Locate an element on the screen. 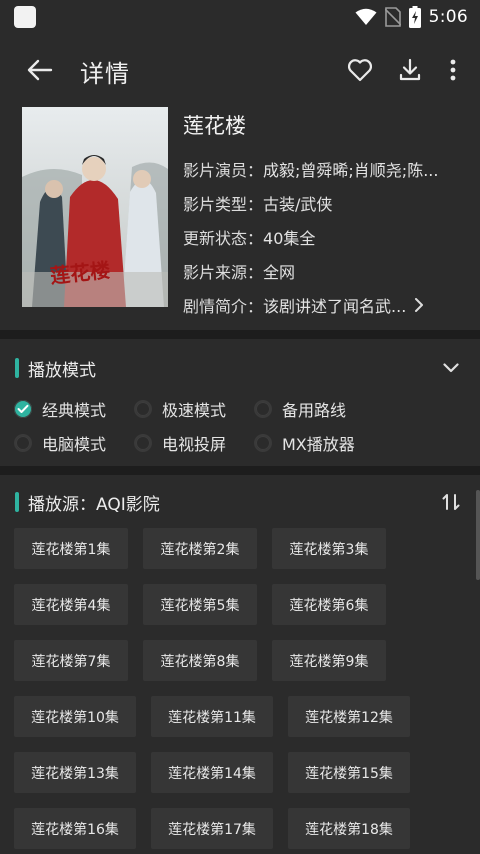 Image resolution: width=480 pixels, height=854 pixels. more-vert-icon is located at coordinates (453, 70).